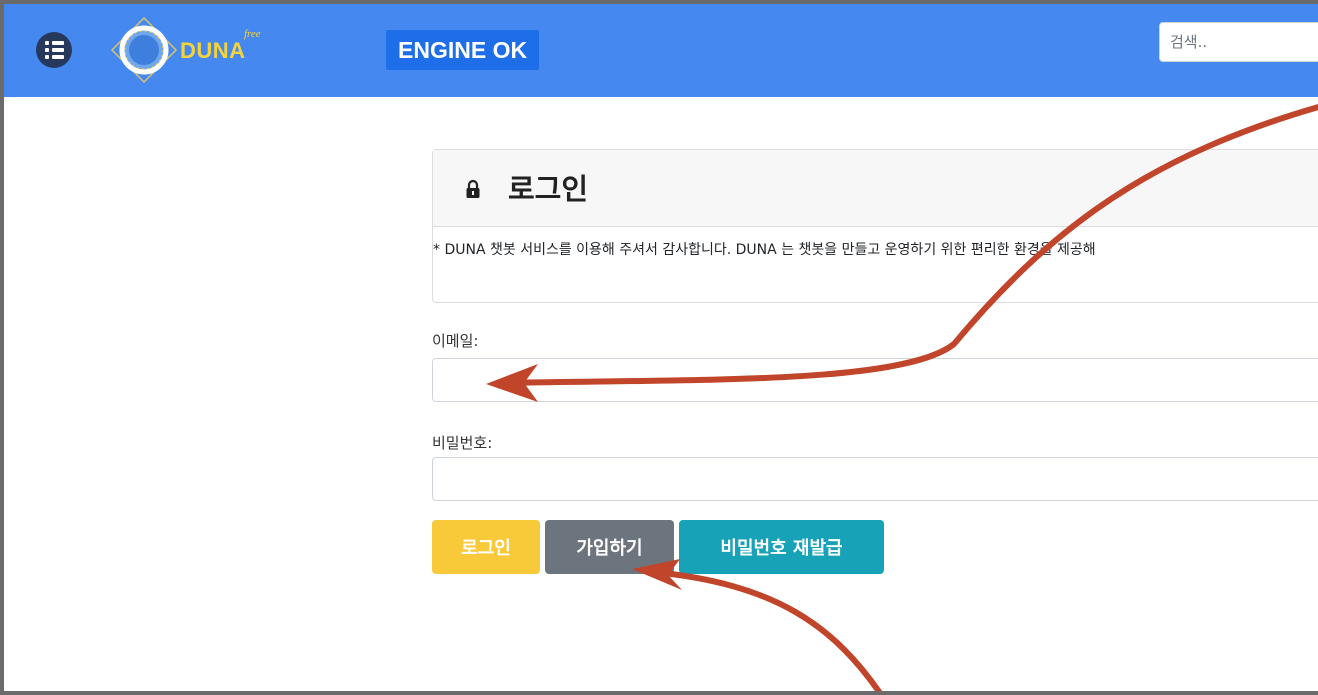  I want to click on search-input: 검색.., so click(1238, 42).